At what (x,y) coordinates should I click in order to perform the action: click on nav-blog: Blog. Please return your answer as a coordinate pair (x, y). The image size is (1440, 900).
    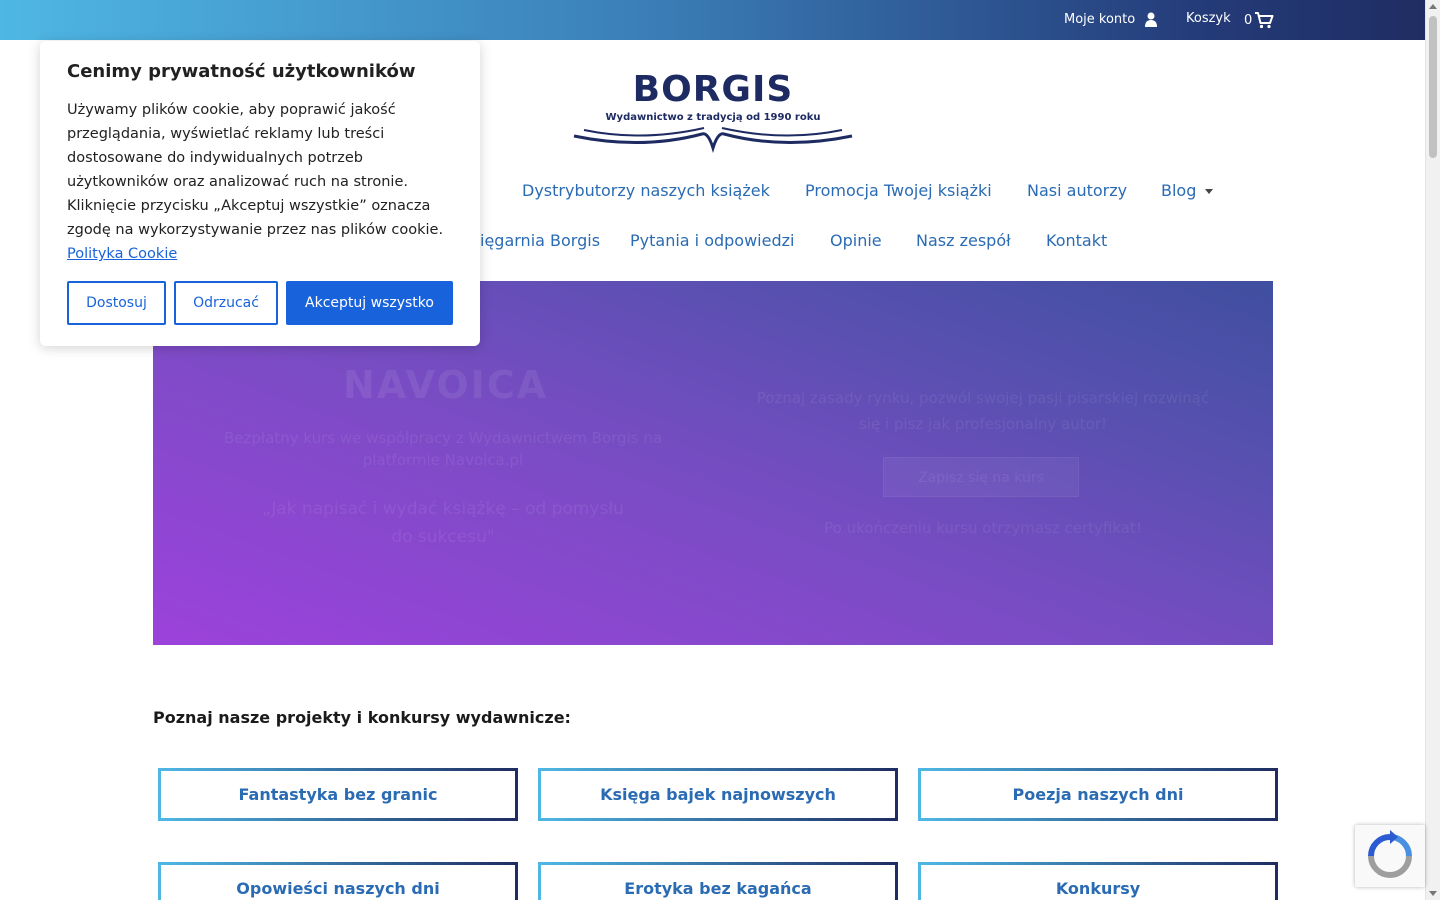
    Looking at the image, I should click on (1187, 190).